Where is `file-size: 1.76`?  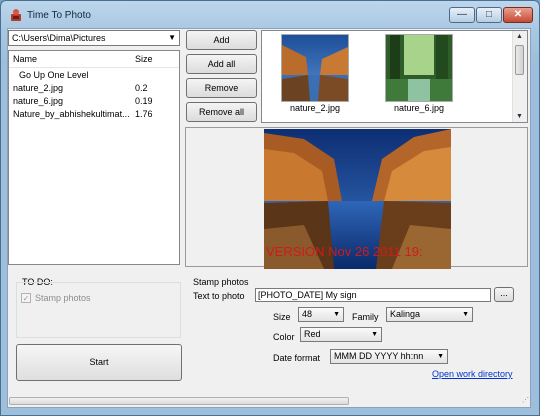 file-size: 1.76 is located at coordinates (144, 114).